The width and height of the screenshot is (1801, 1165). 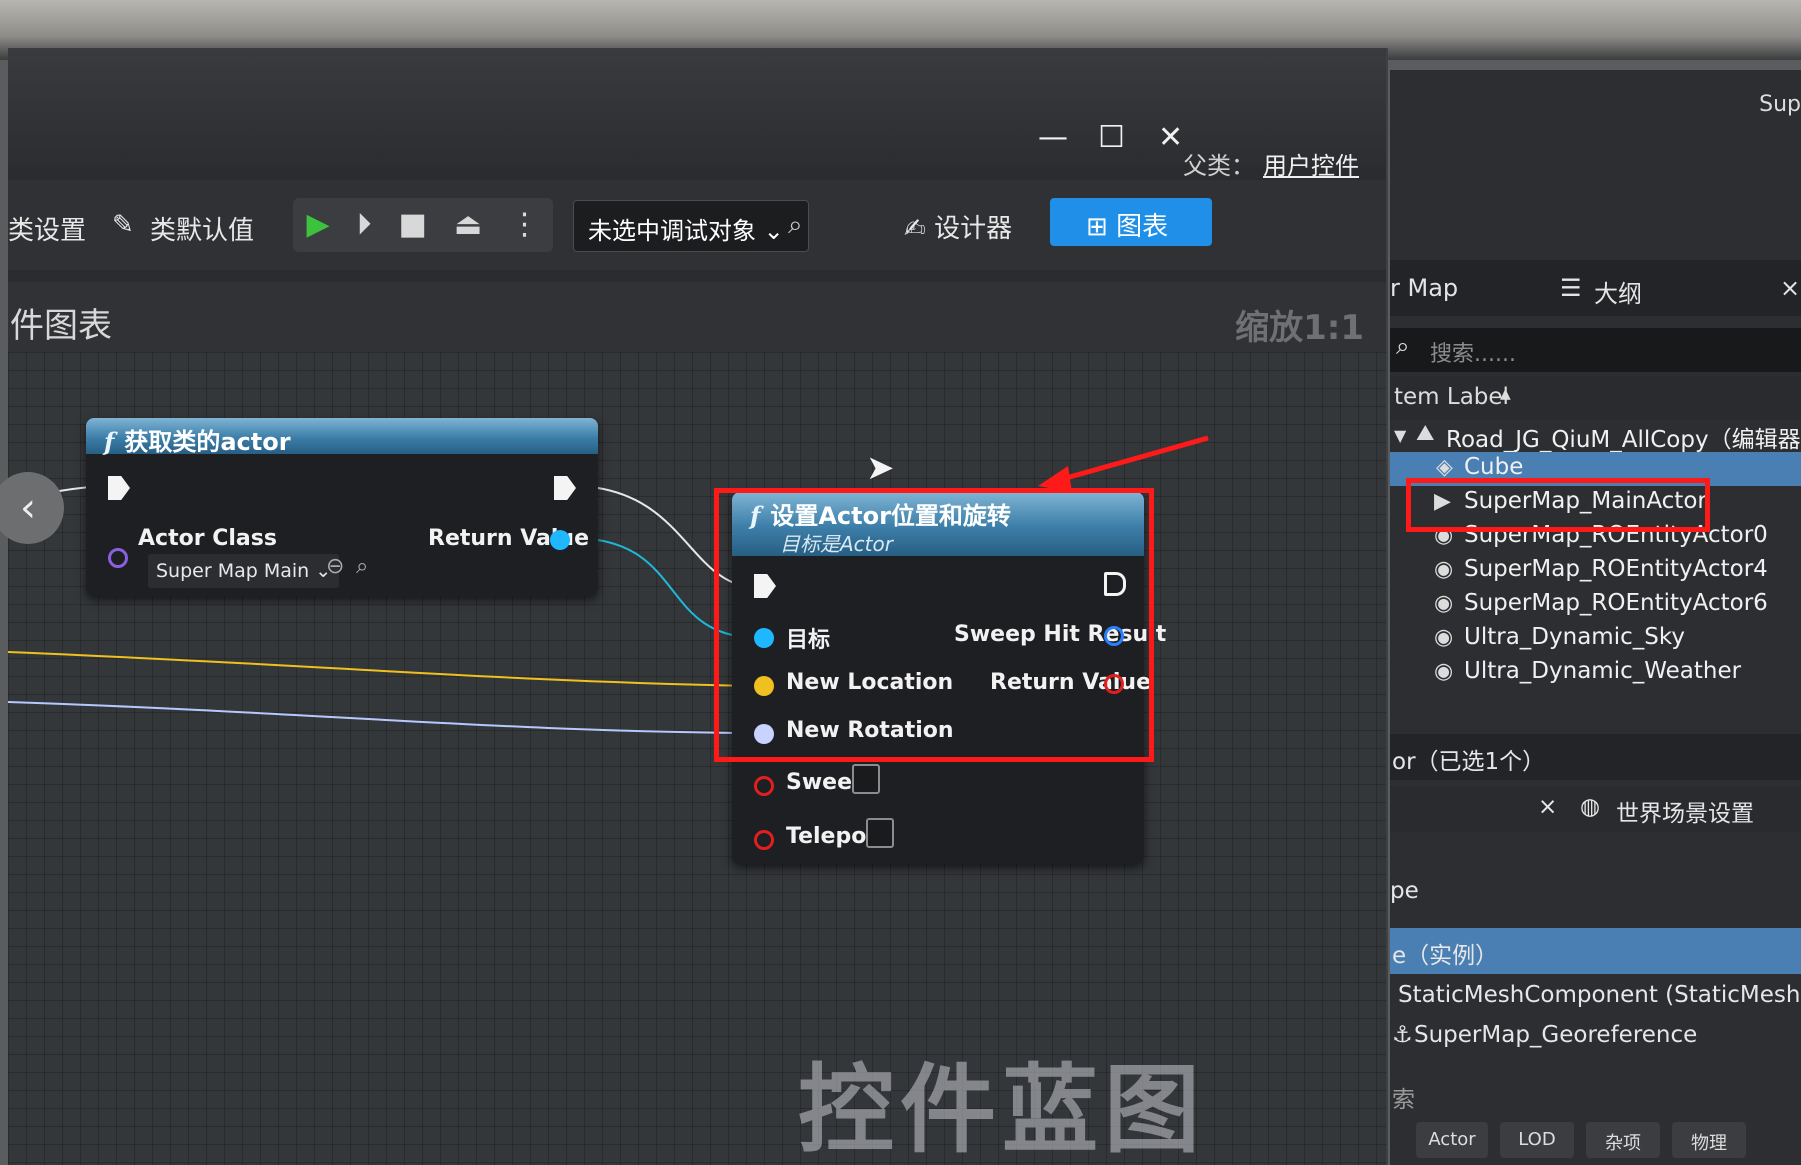 I want to click on search-icon: ⌕, so click(x=1403, y=346).